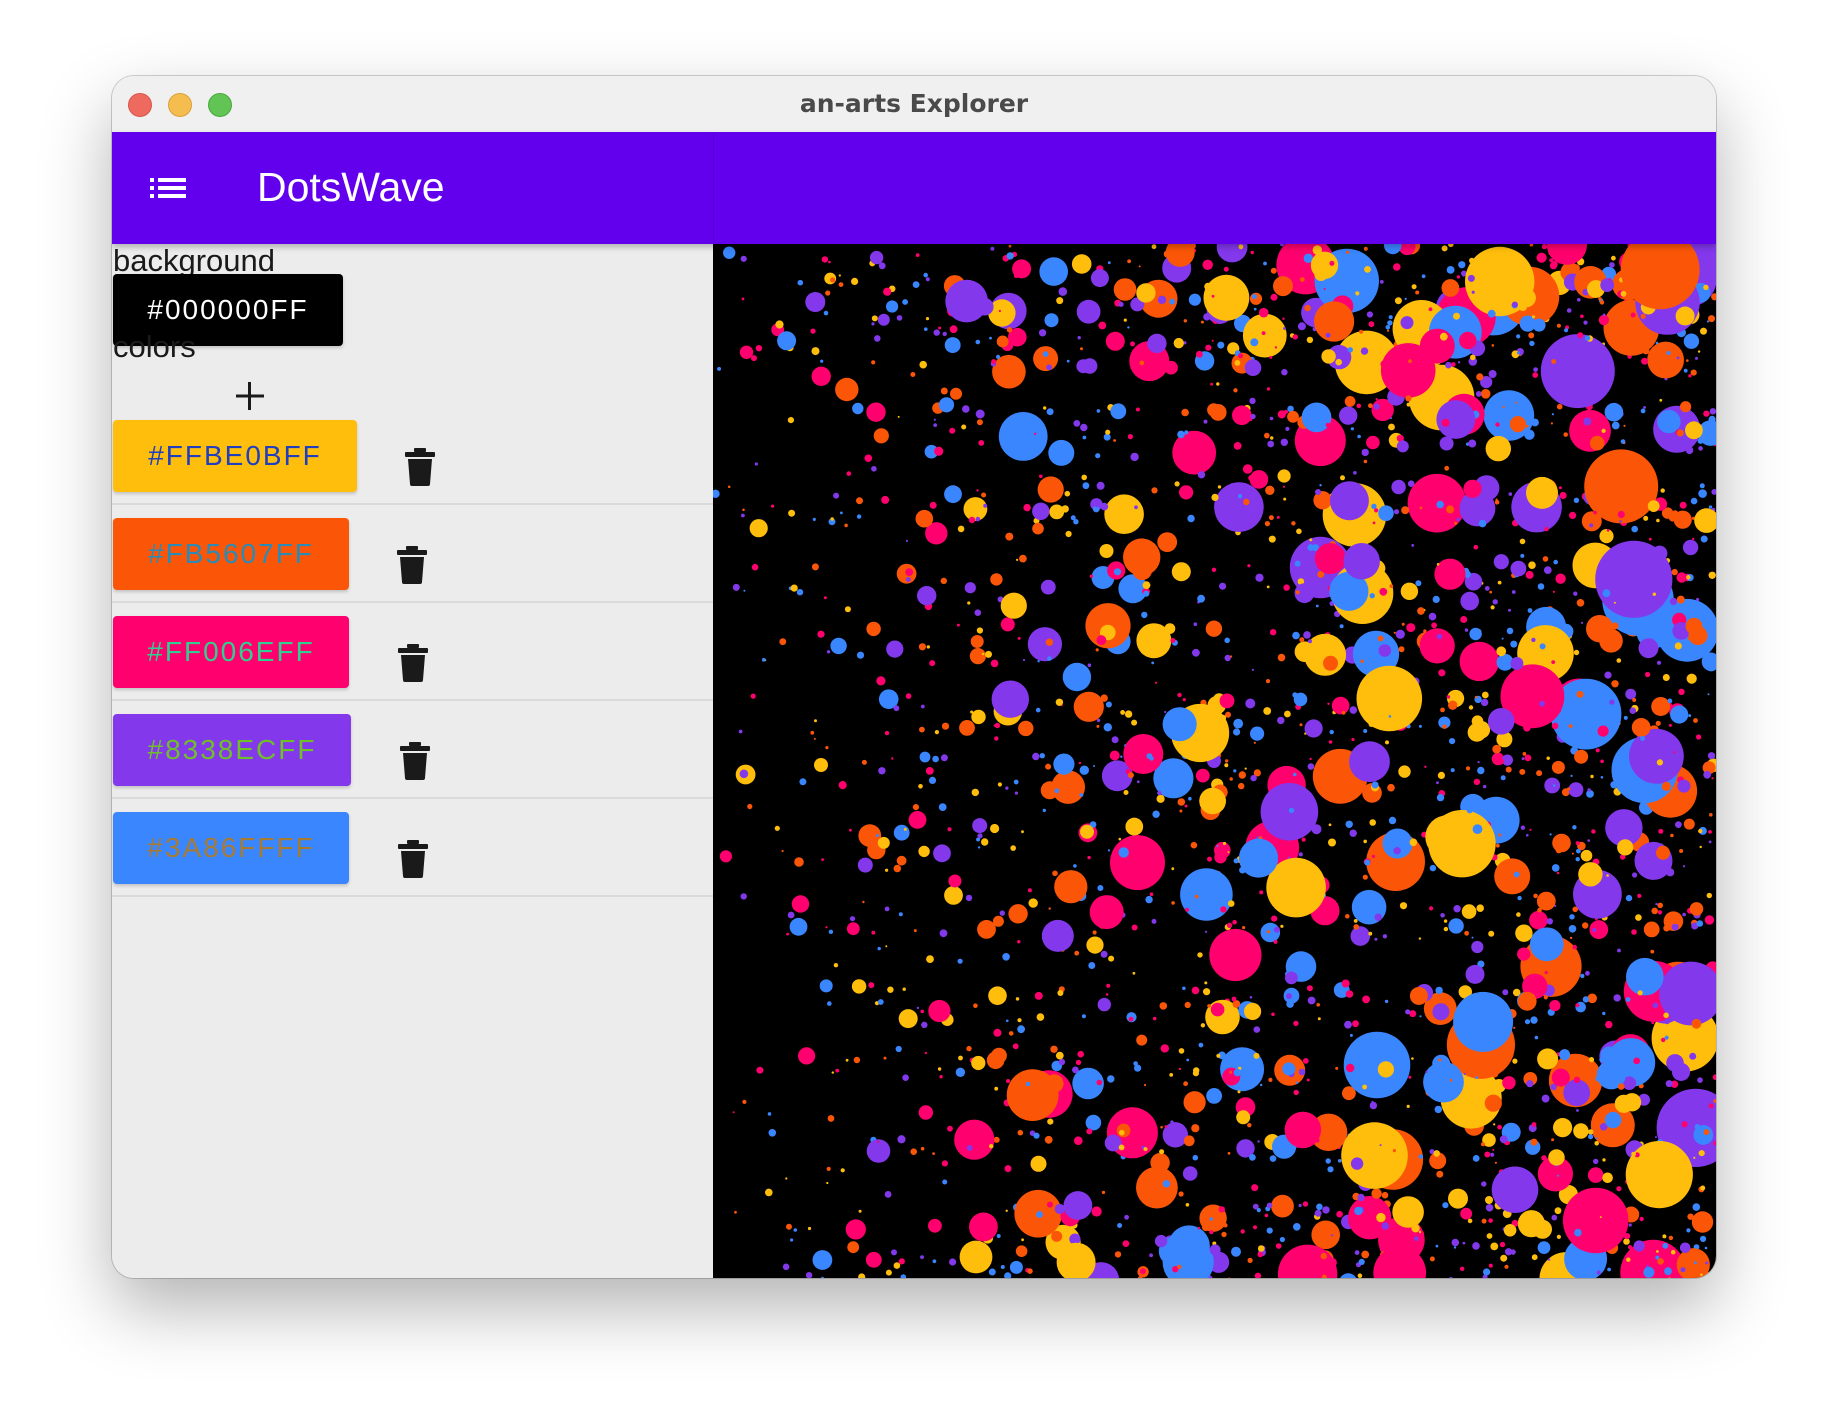 The height and width of the screenshot is (1424, 1824). What do you see at coordinates (231, 554) in the screenshot?
I see `color-swatch-button: #FB5607FF` at bounding box center [231, 554].